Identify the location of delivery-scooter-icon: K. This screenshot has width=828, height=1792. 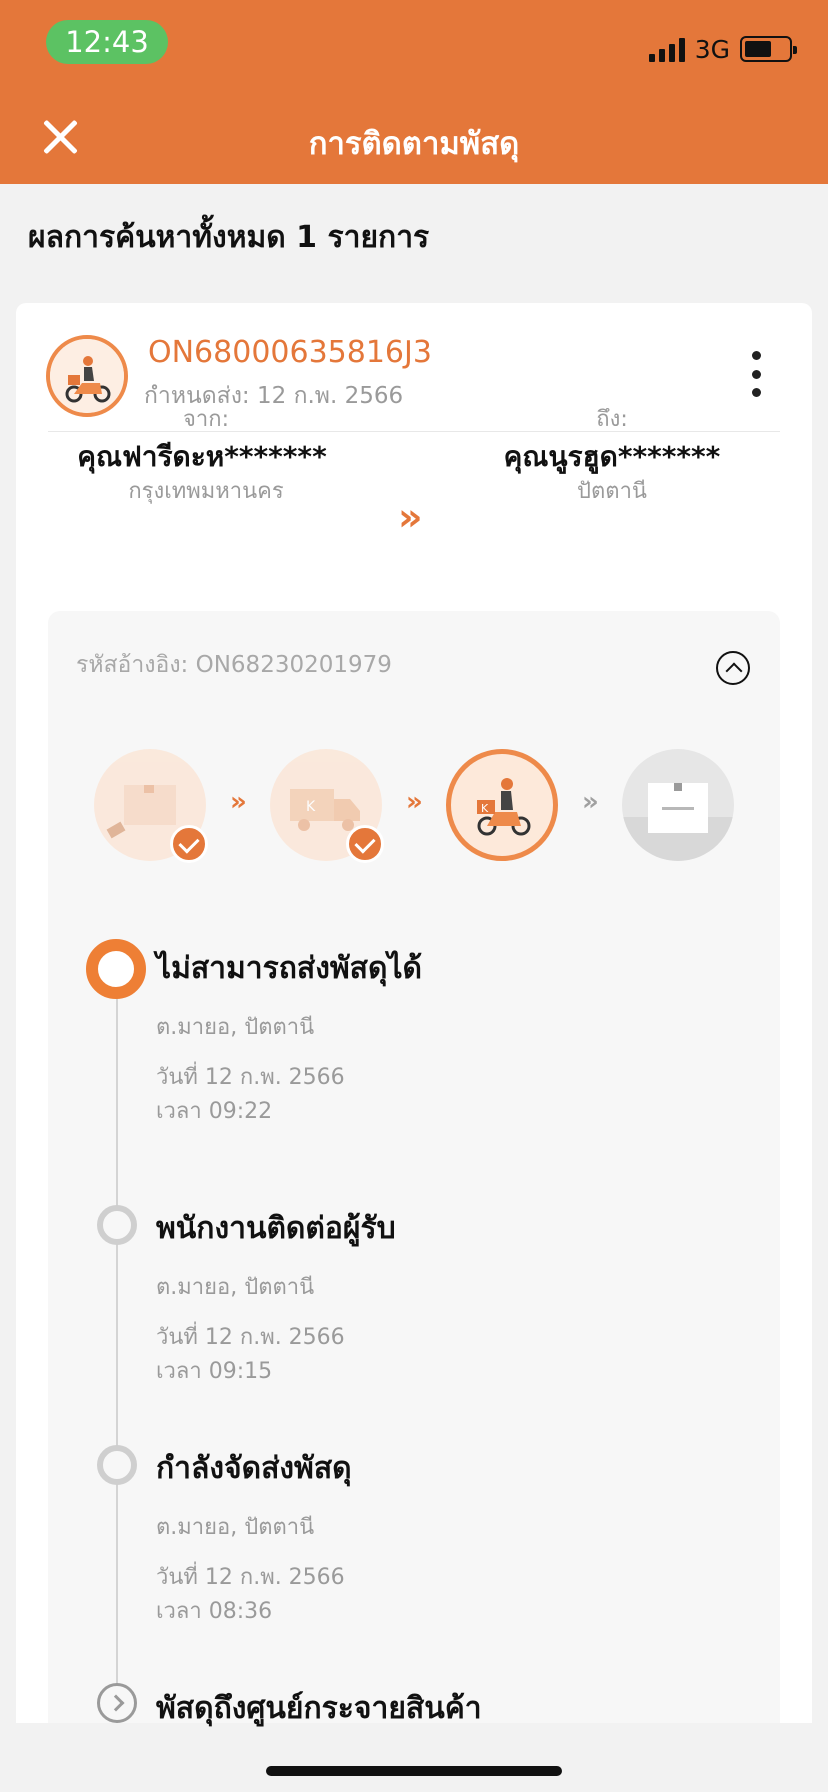
(502, 805).